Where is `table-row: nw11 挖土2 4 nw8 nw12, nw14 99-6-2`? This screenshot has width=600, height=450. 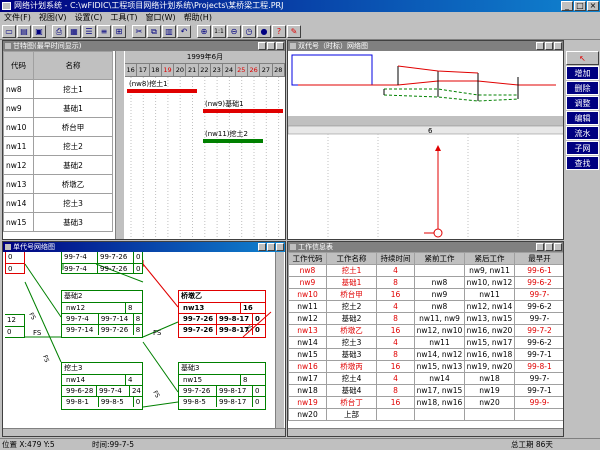
table-row: nw11 挖土2 4 nw8 nw12, nw14 99-6-2 is located at coordinates (425, 306).